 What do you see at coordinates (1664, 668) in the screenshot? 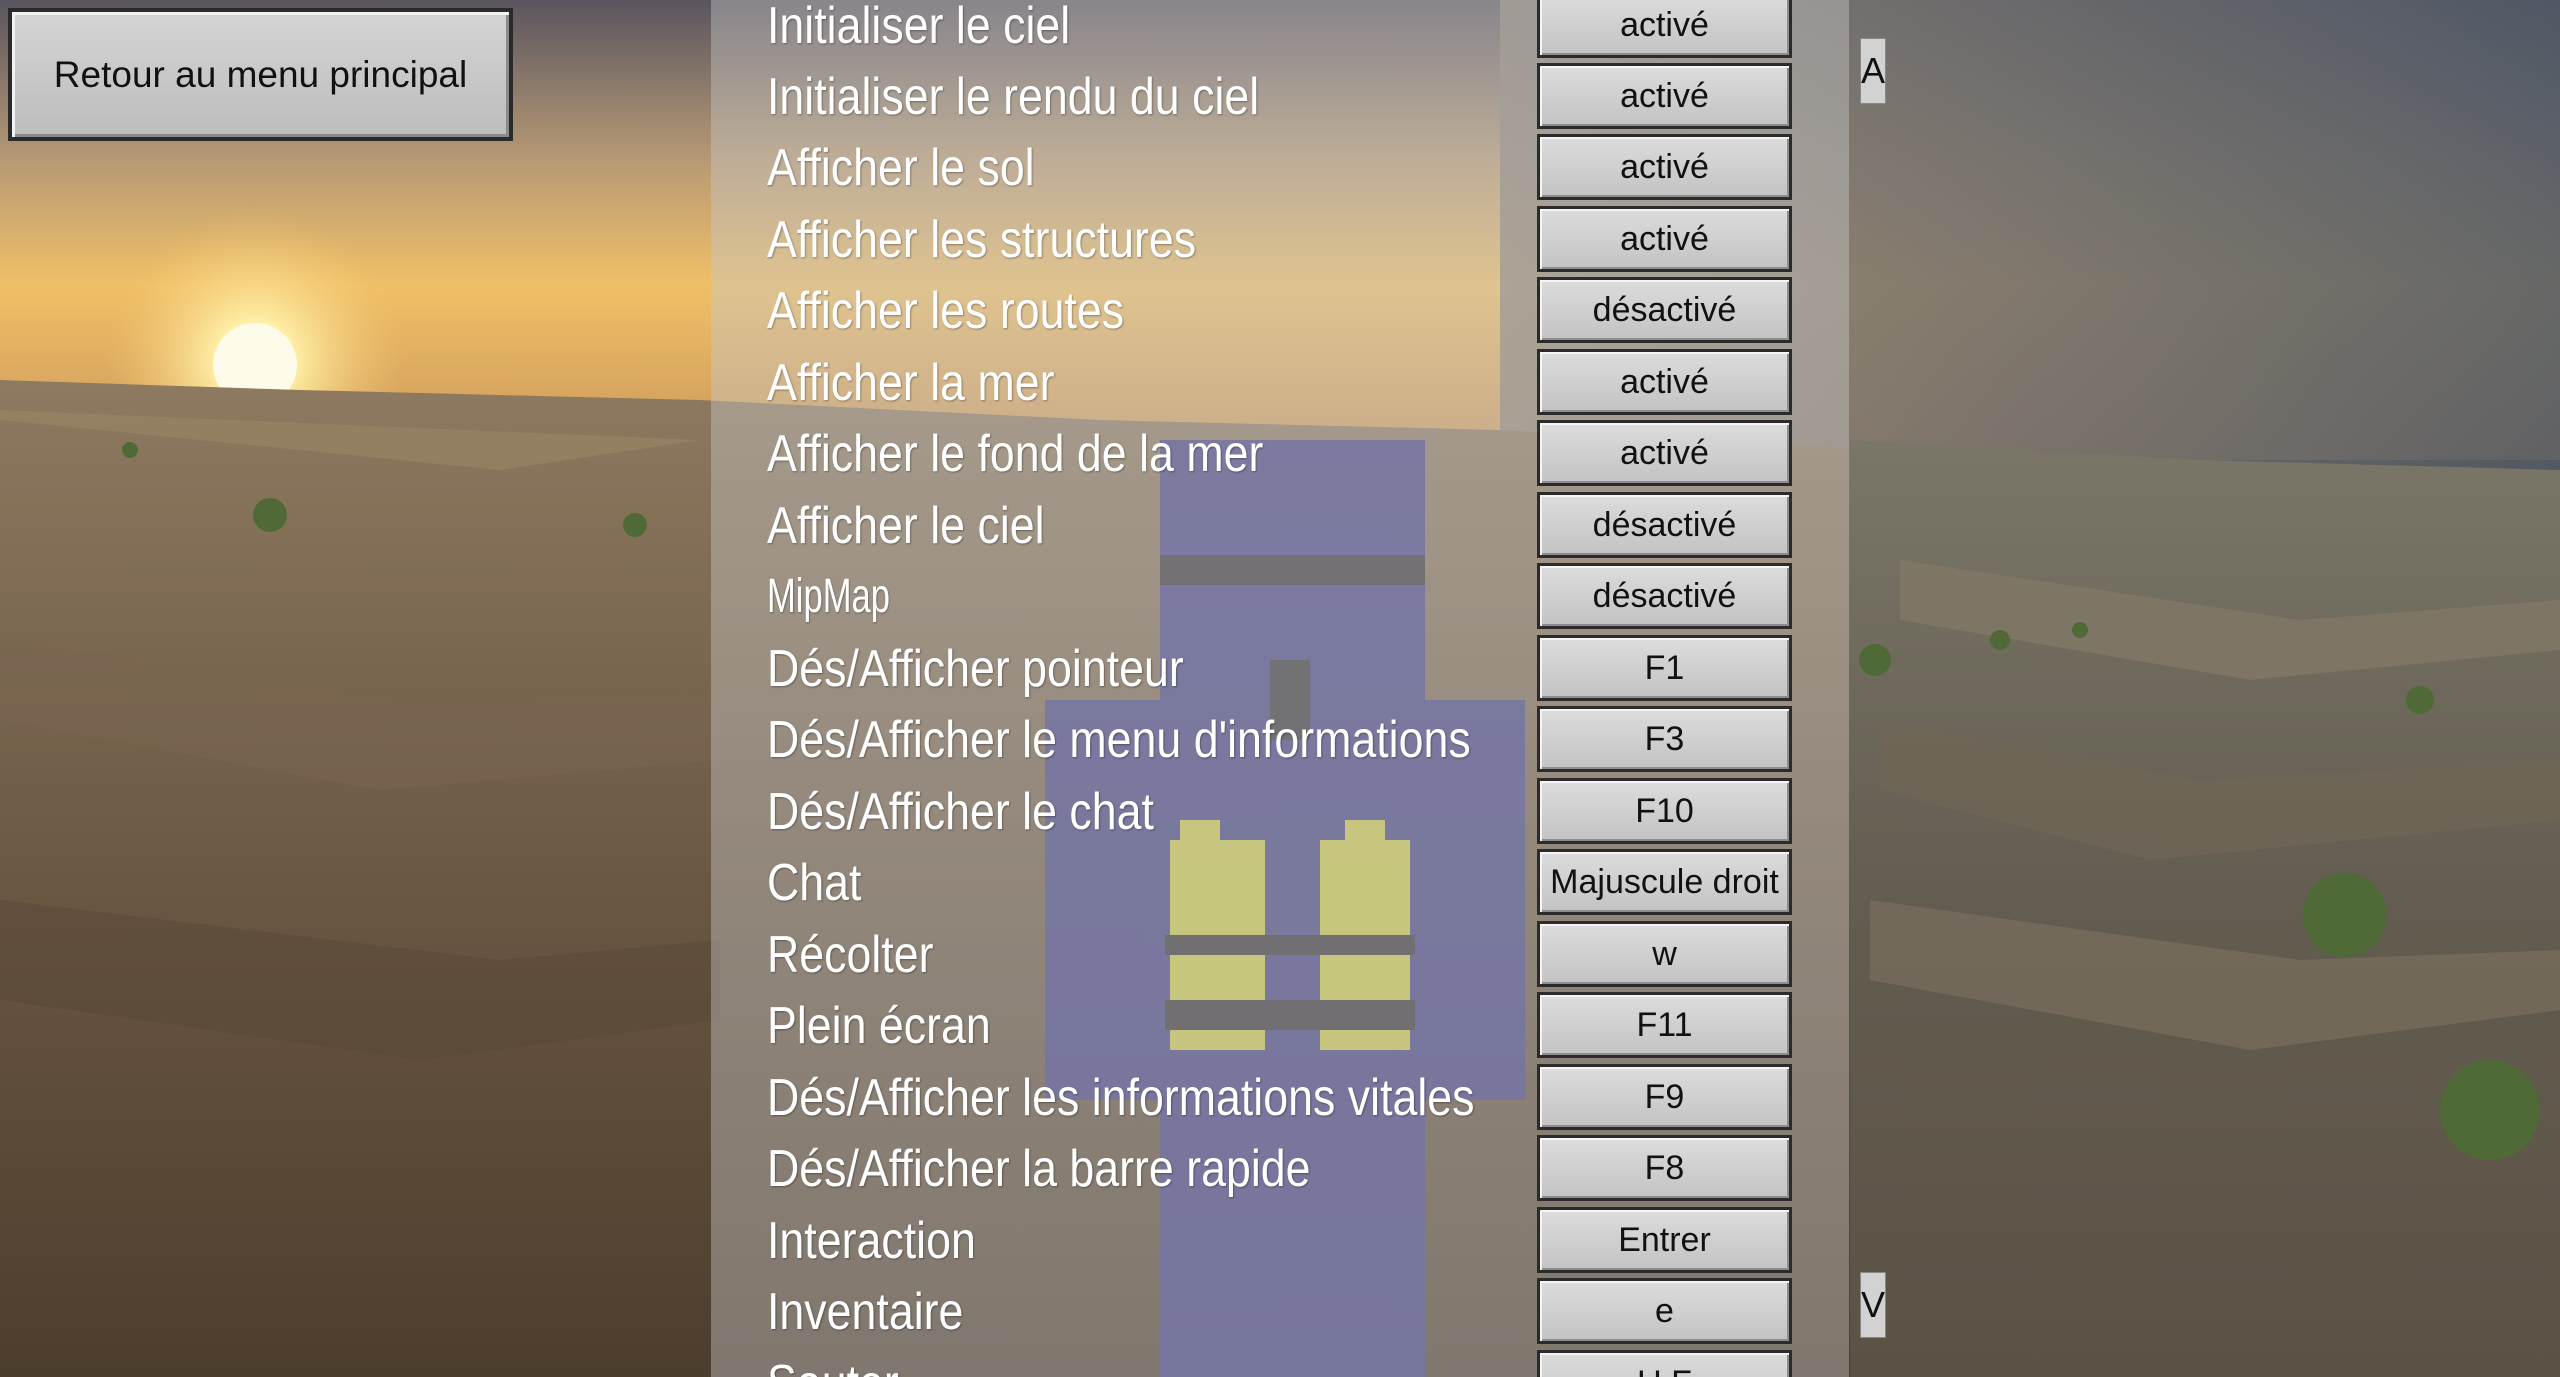
I see `keybind-button: F1` at bounding box center [1664, 668].